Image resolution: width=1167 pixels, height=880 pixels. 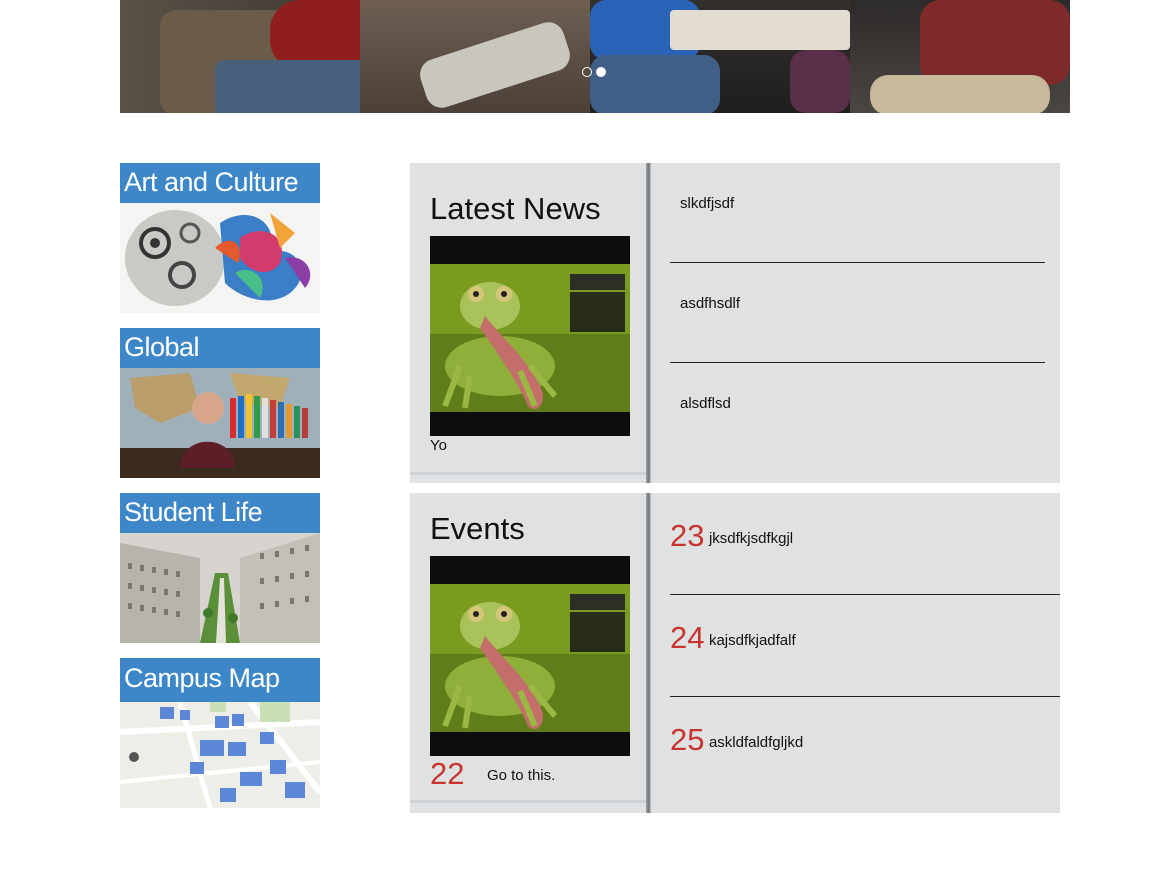 What do you see at coordinates (687, 739) in the screenshot?
I see `event-day: 25` at bounding box center [687, 739].